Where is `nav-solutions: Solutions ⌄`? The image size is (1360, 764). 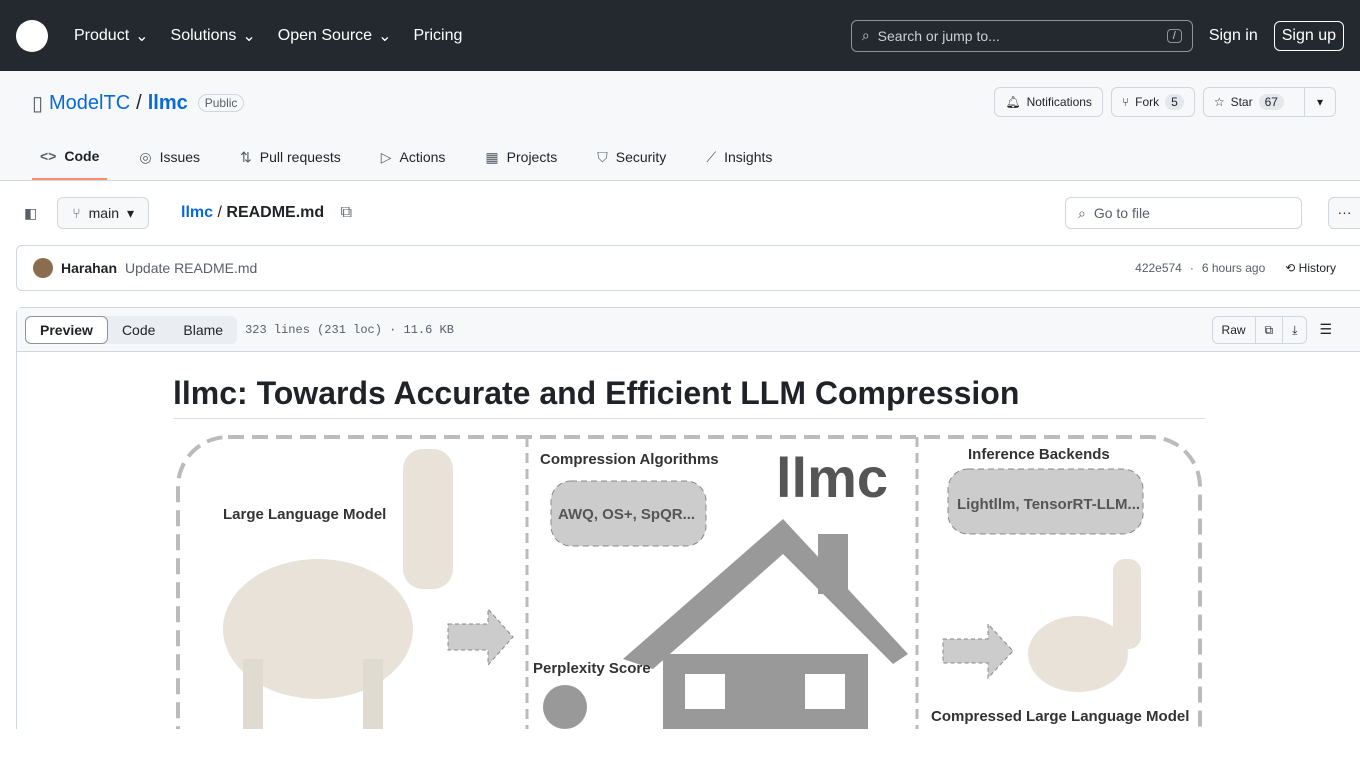
nav-solutions: Solutions ⌄ is located at coordinates (213, 36).